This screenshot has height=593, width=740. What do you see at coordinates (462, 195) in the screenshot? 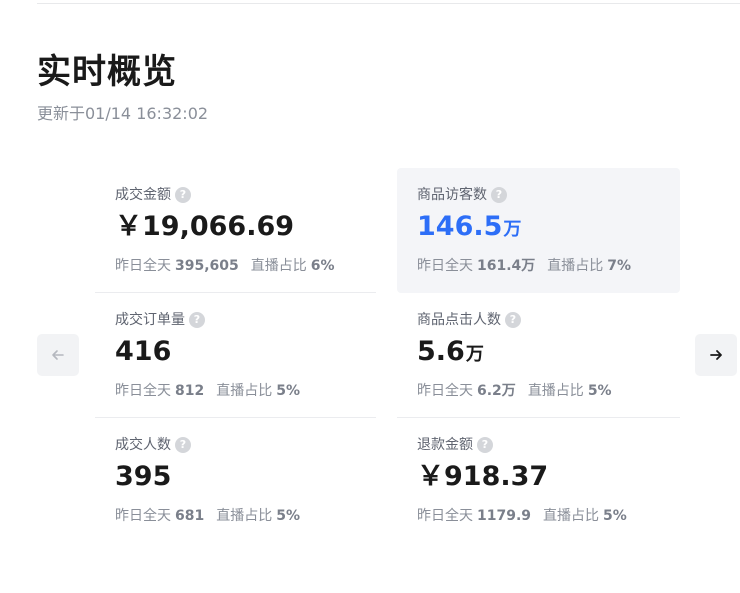
I see `metric-label: 商品访客数?` at bounding box center [462, 195].